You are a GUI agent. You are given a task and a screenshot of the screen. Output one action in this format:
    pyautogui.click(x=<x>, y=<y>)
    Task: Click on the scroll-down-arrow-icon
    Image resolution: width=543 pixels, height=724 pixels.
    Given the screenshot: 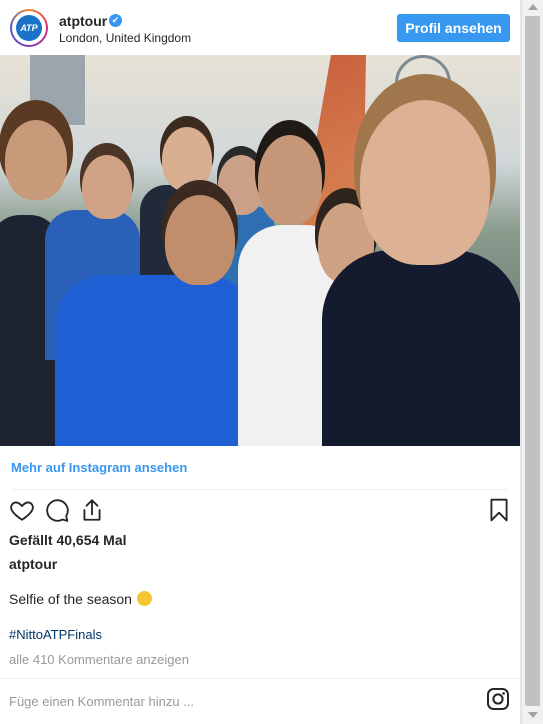 What is the action you would take?
    pyautogui.click(x=533, y=715)
    